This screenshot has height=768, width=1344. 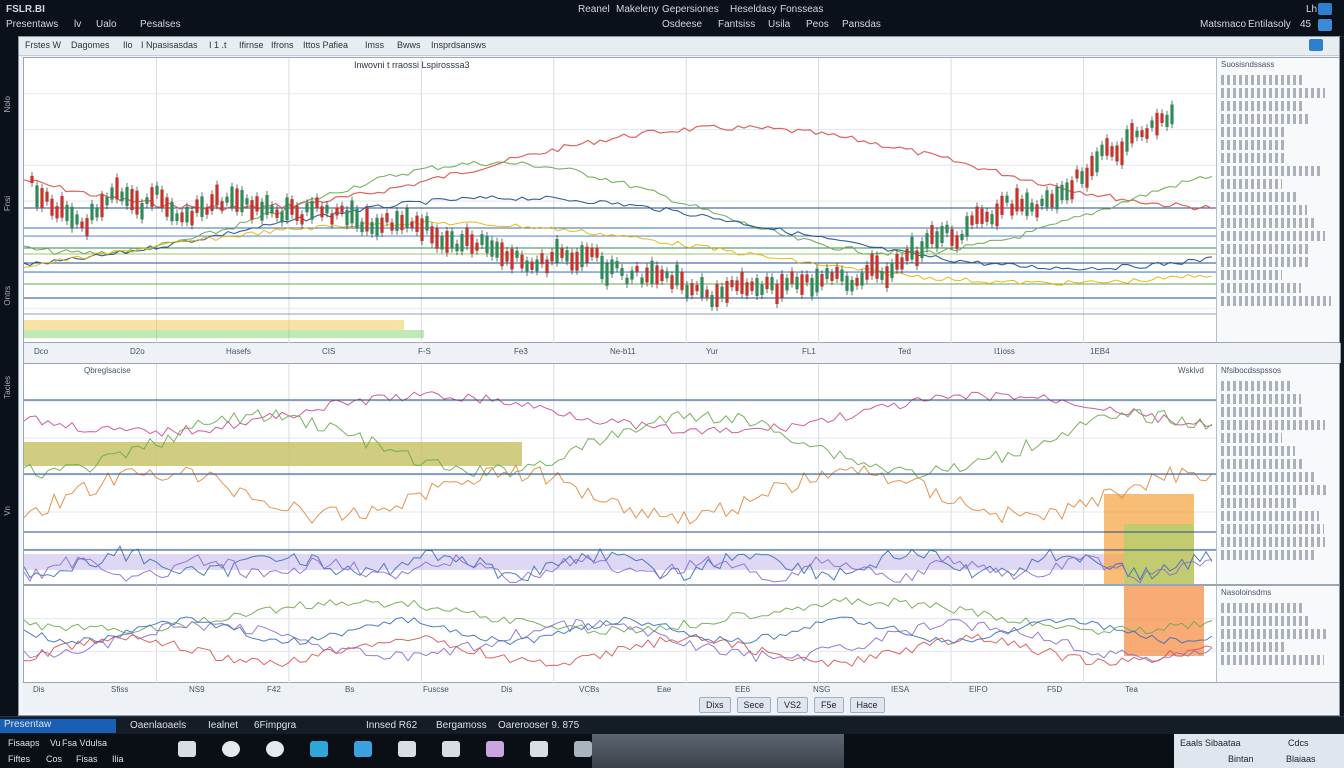 What do you see at coordinates (282, 45) in the screenshot?
I see `toolbar-item-6: Ifrons` at bounding box center [282, 45].